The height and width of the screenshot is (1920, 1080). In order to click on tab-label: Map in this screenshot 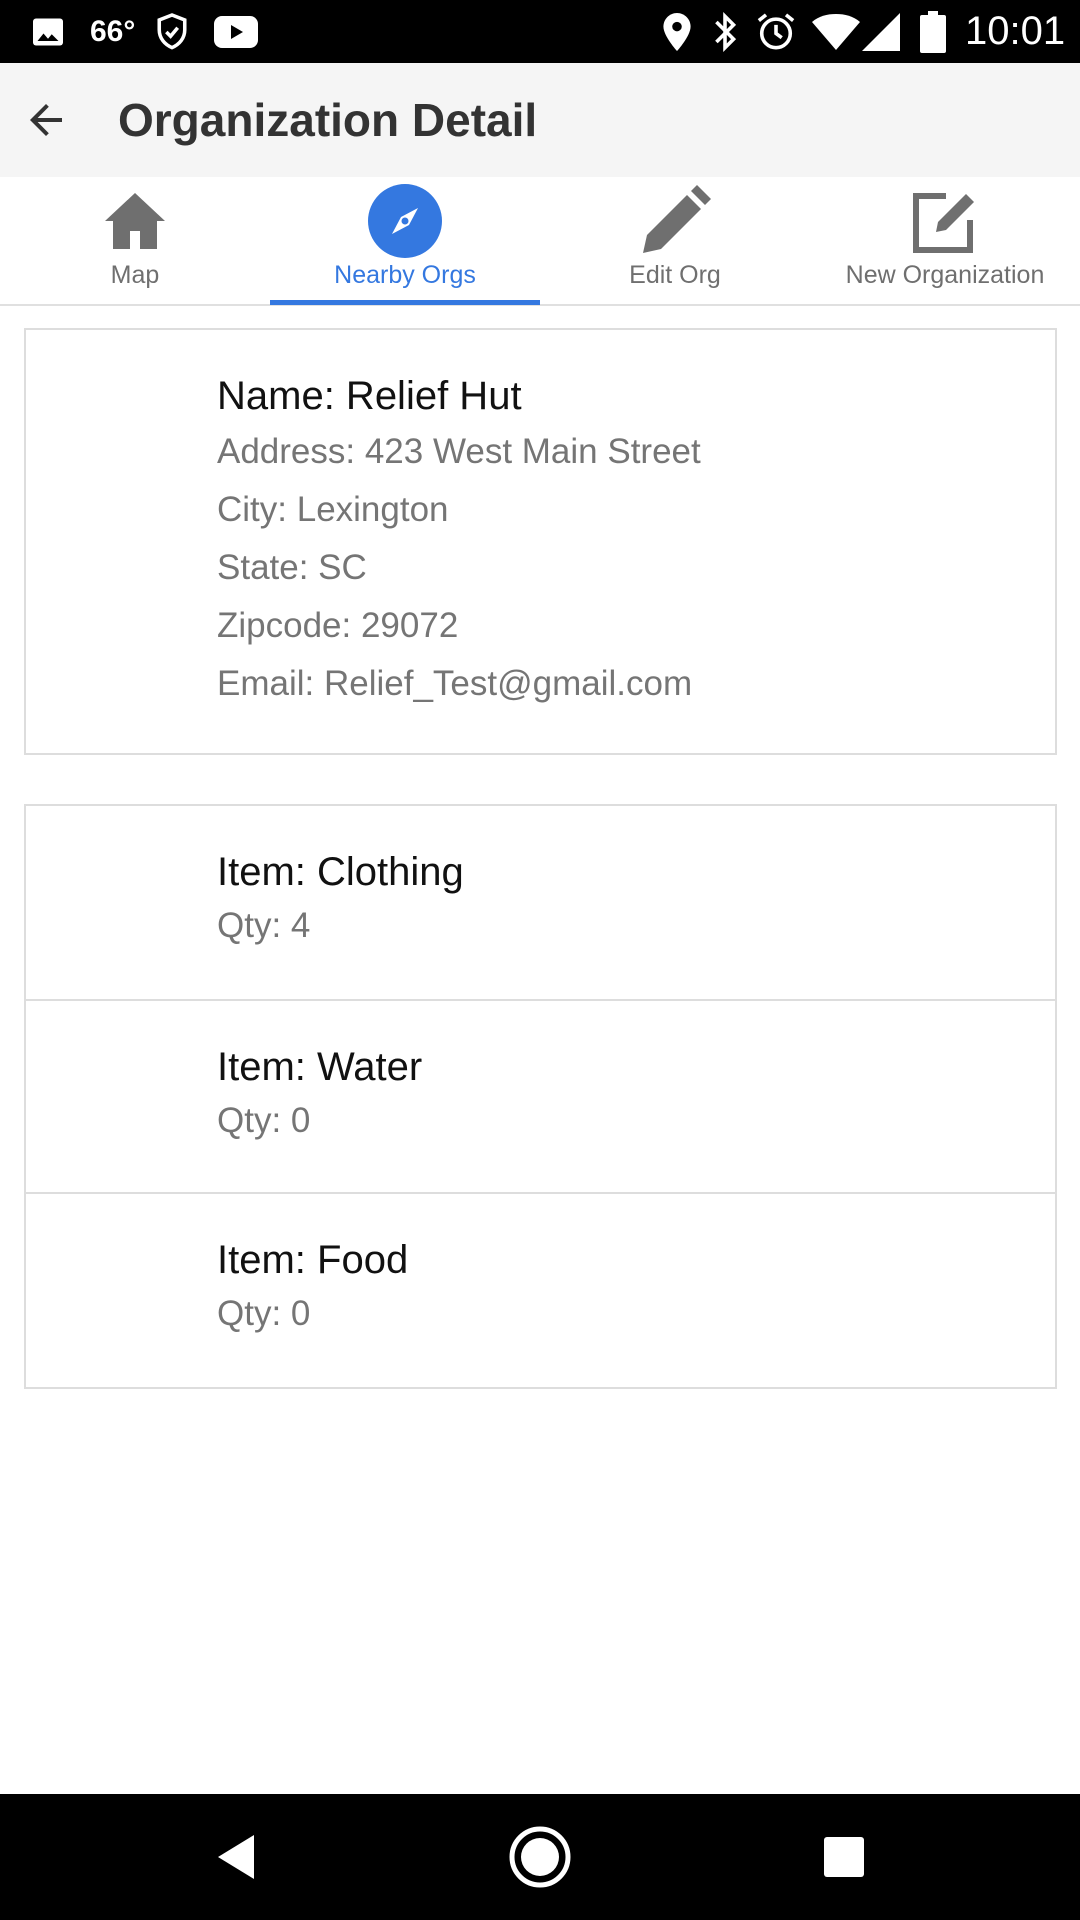, I will do `click(135, 275)`.